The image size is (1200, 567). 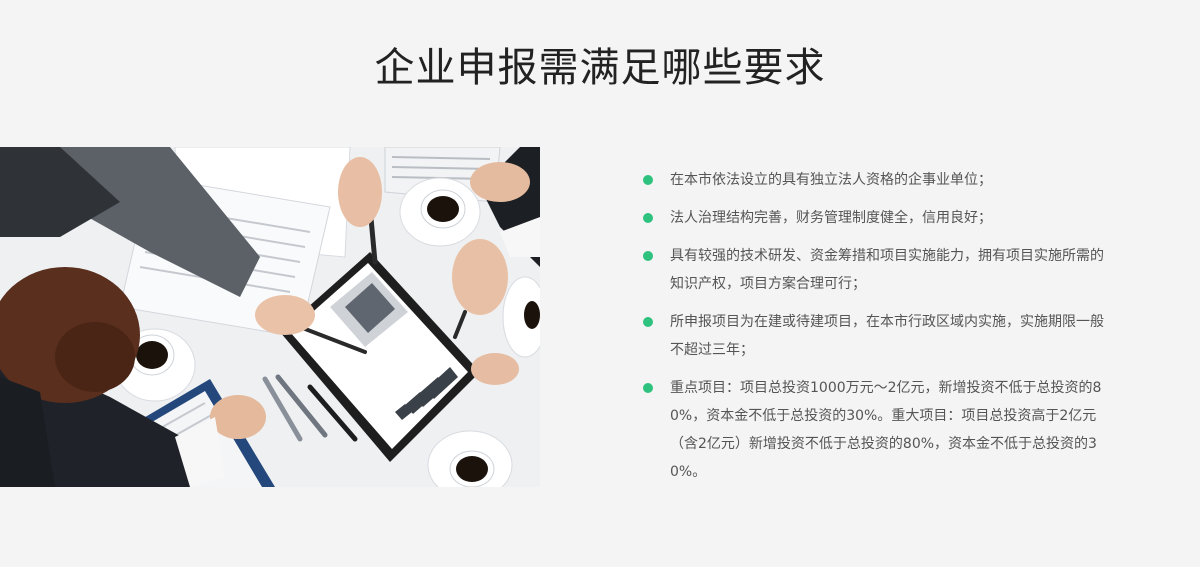 I want to click on list-item: 在本市依法设立的具有独立法人资格的企事业单位；, so click(x=878, y=180).